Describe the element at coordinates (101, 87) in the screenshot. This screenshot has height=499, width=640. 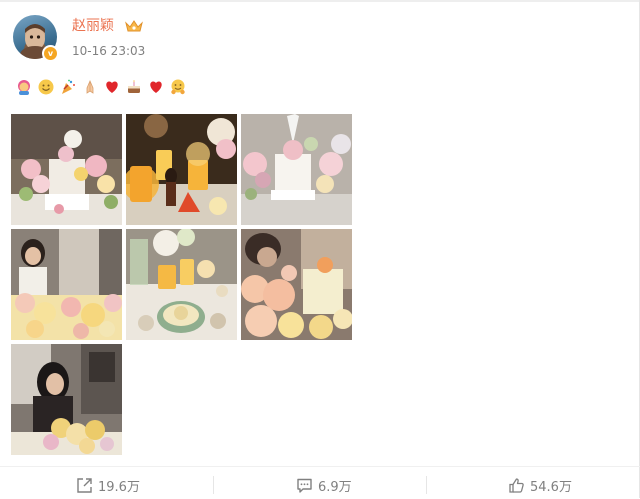
I see `emoji-row` at that location.